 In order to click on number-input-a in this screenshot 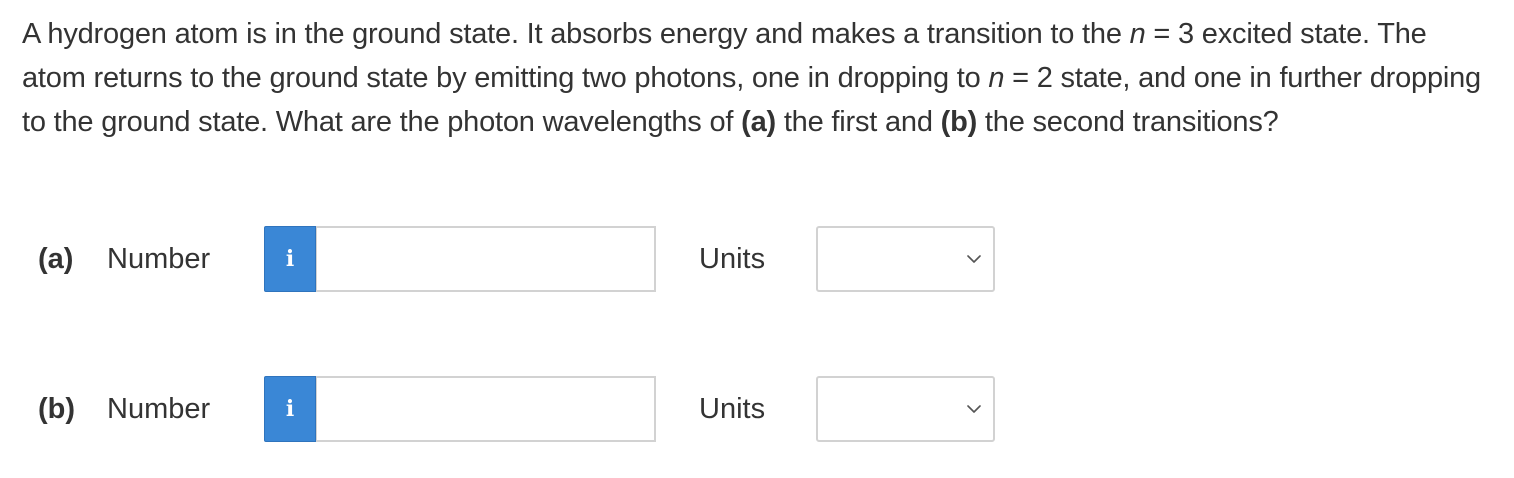, I will do `click(486, 259)`.